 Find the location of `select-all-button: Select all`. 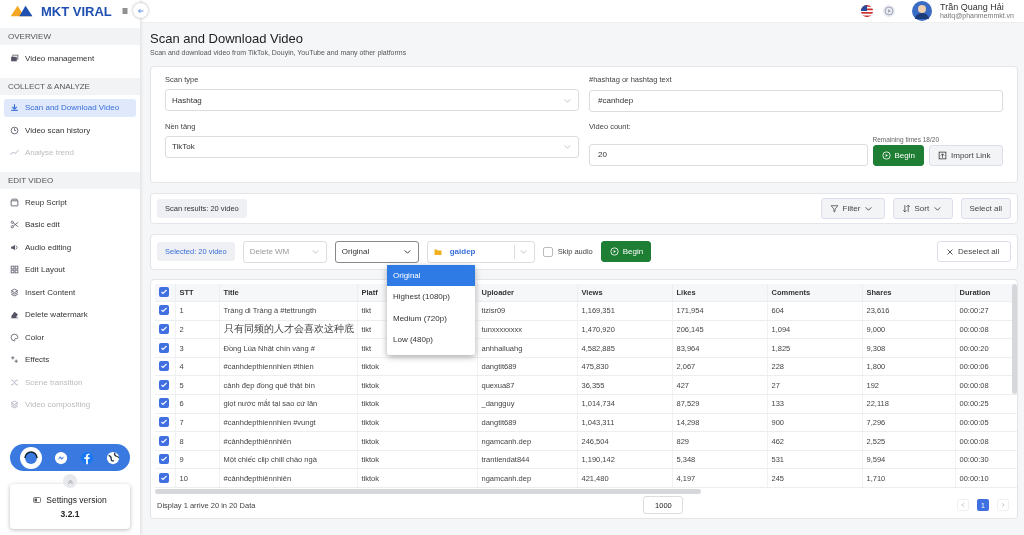

select-all-button: Select all is located at coordinates (985, 208).